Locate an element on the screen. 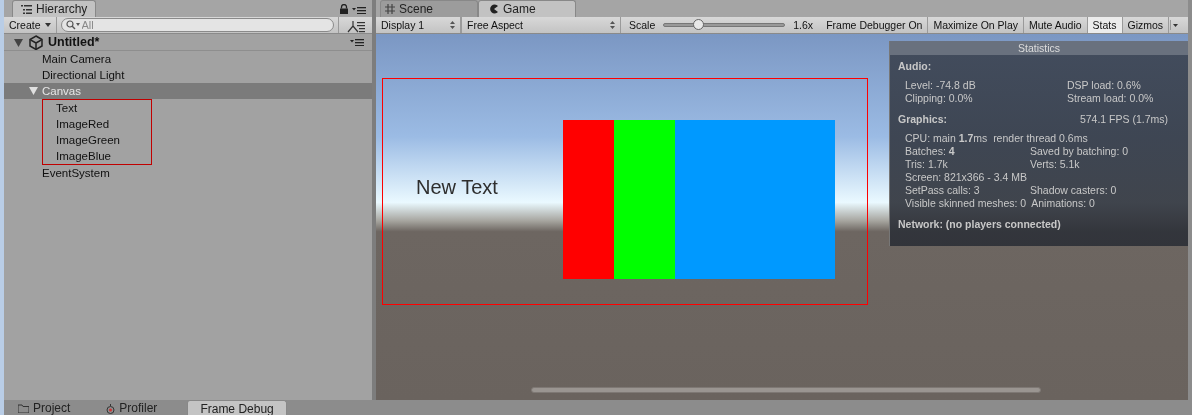  stat-text: CPU: main 1.7ms render thread 0.6ms is located at coordinates (996, 138).